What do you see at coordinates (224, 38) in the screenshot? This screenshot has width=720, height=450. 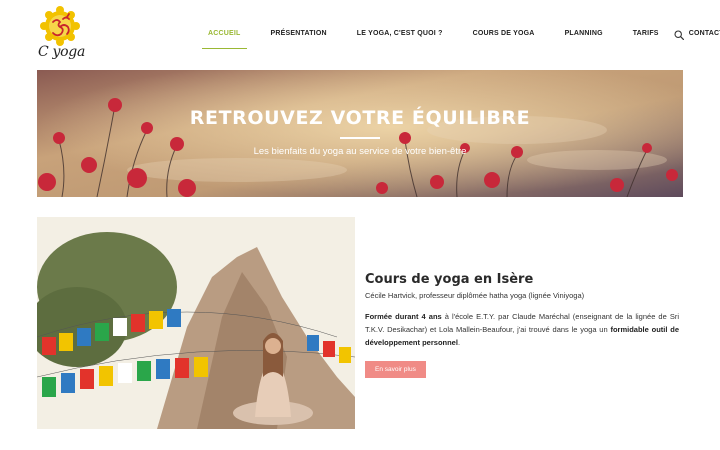 I see `nav-item-accueil: ACCUEIL` at bounding box center [224, 38].